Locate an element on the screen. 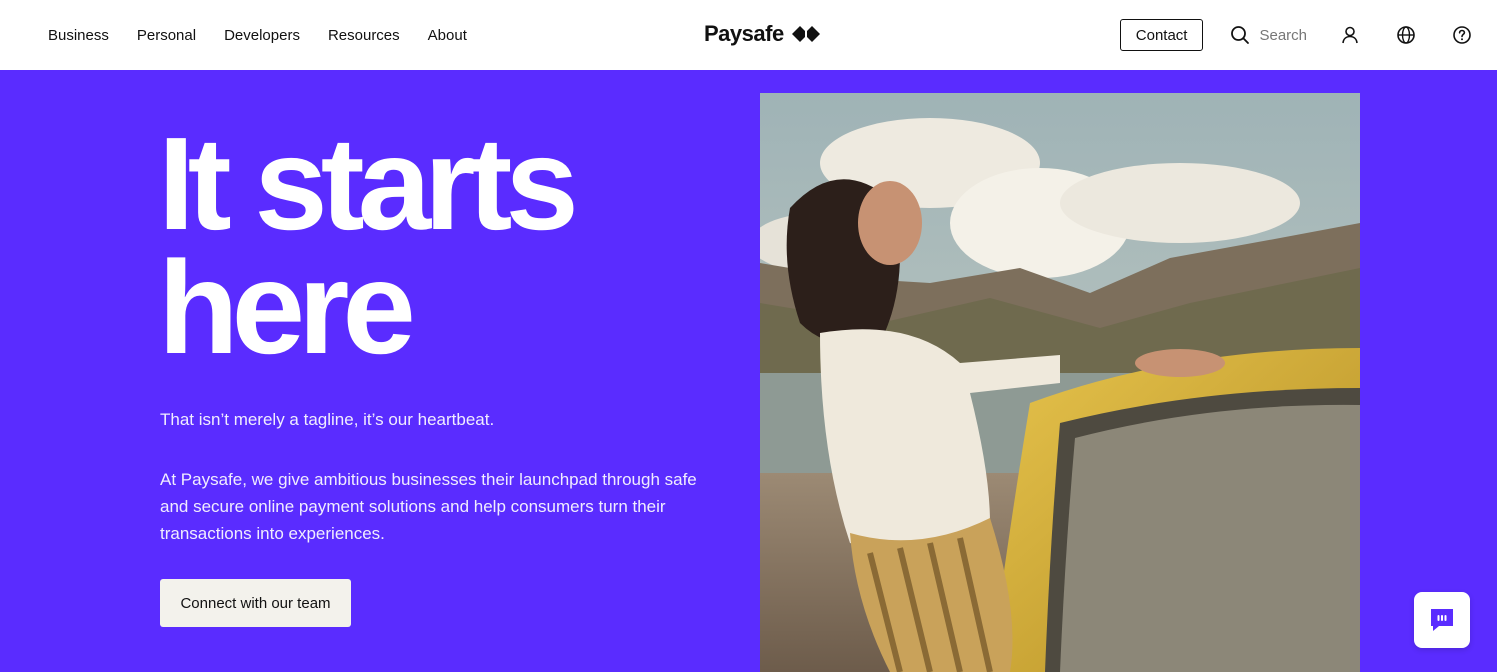 The height and width of the screenshot is (672, 1497). nav-developers: Developers is located at coordinates (262, 35).